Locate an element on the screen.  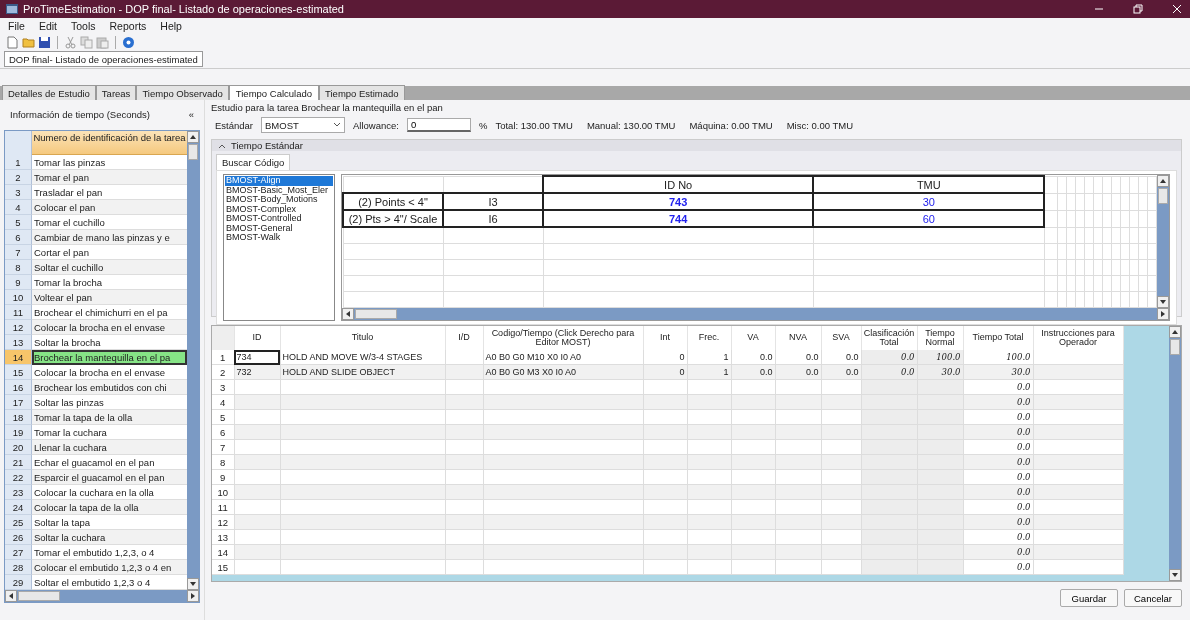
column-header: Tiempo Normal is located at coordinates (940, 338).